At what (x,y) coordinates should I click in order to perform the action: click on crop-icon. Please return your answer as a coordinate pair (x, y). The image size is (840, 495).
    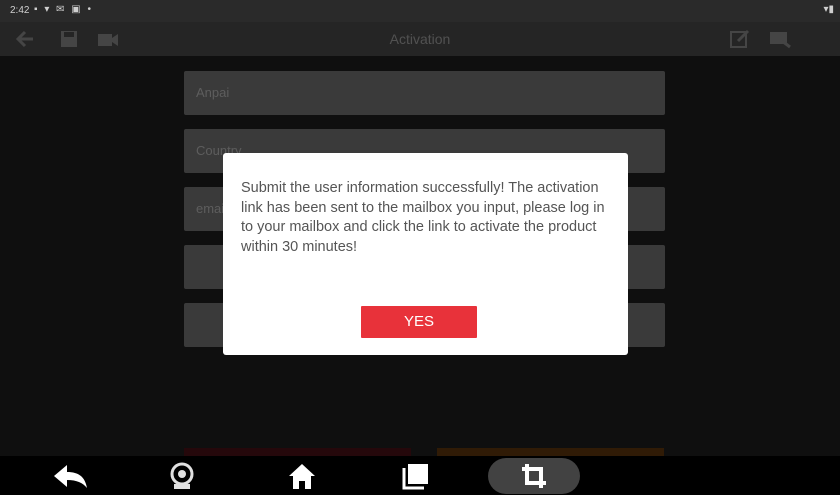
    Looking at the image, I should click on (534, 476).